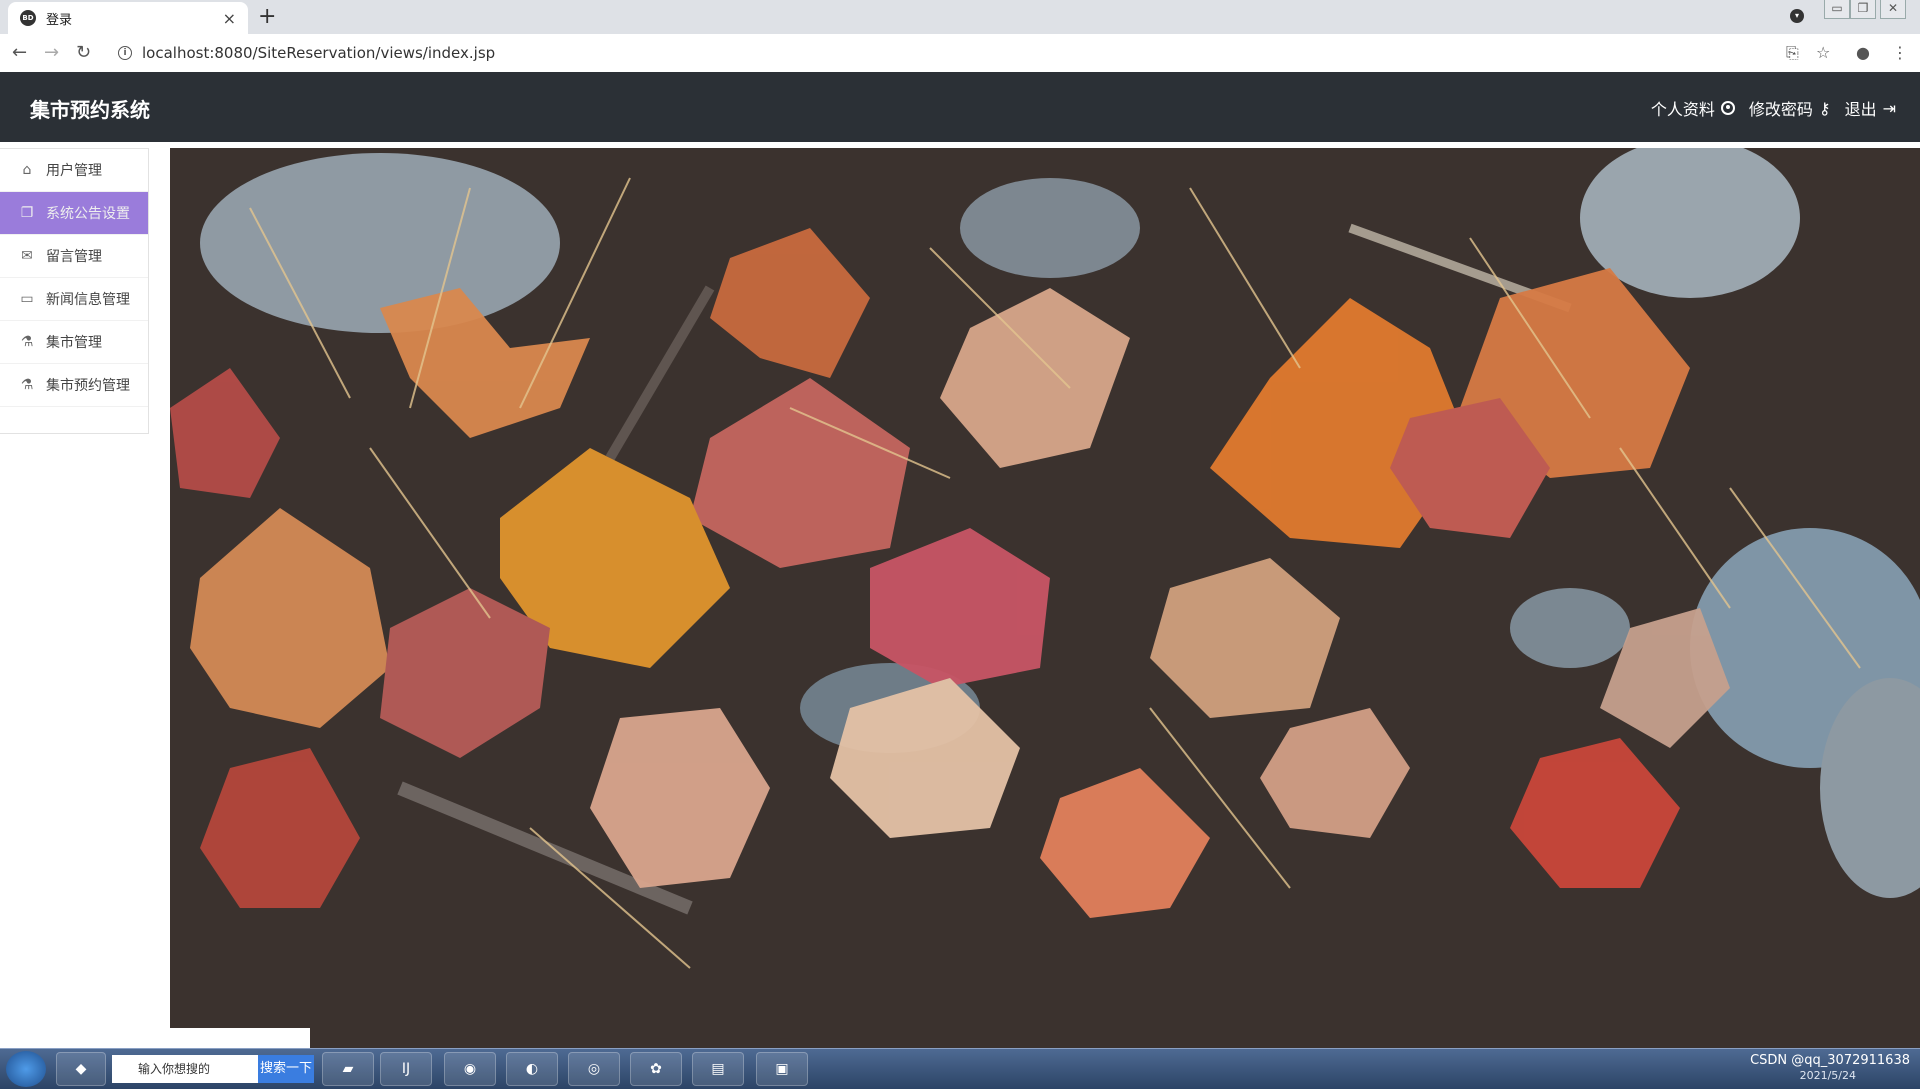 The height and width of the screenshot is (1089, 1920). Describe the element at coordinates (125, 53) in the screenshot. I see `info-icon: i` at that location.